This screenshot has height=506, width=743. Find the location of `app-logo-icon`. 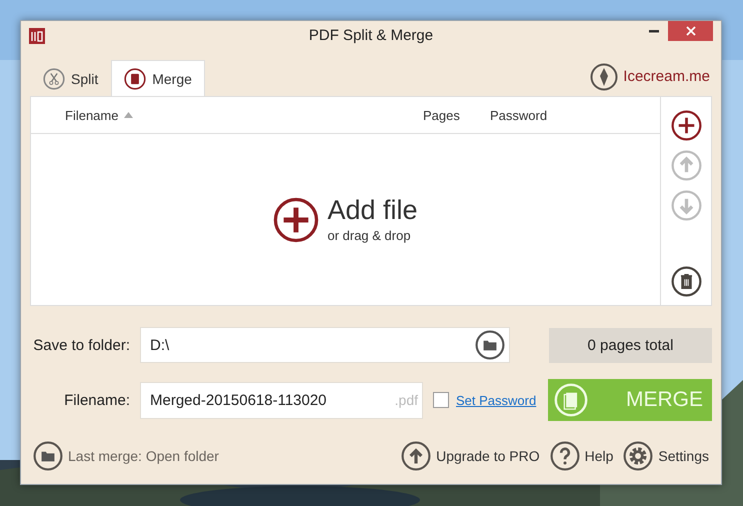

app-logo-icon is located at coordinates (37, 36).